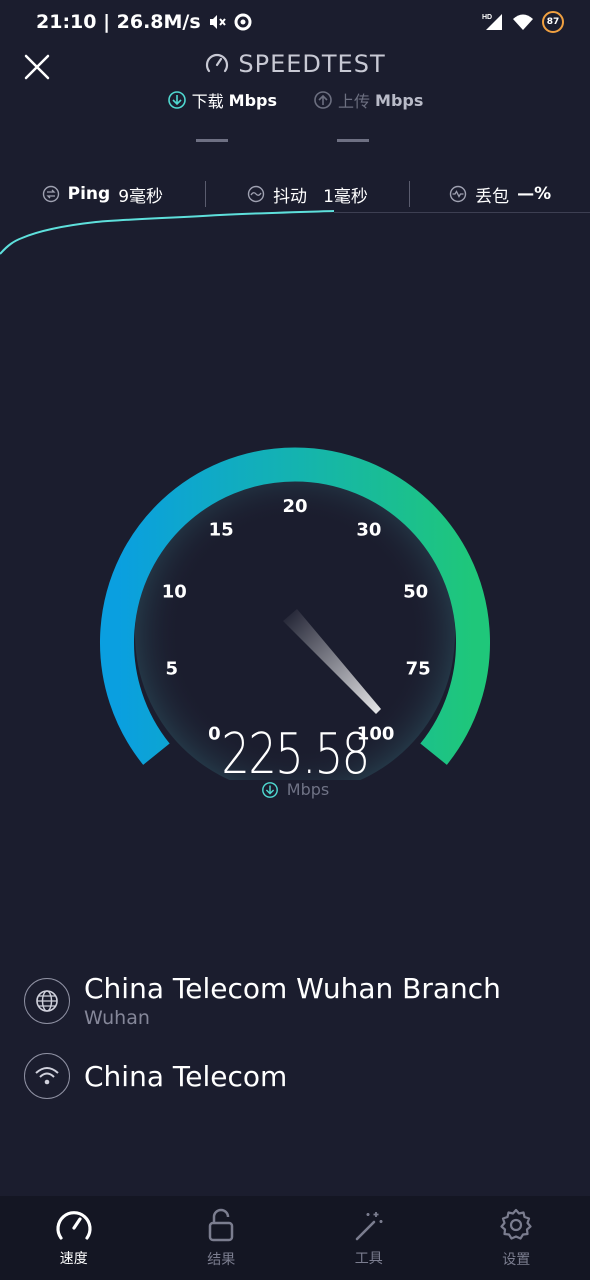 The height and width of the screenshot is (1280, 590). What do you see at coordinates (172, 669) in the screenshot?
I see `gauge-scale-label: 5` at bounding box center [172, 669].